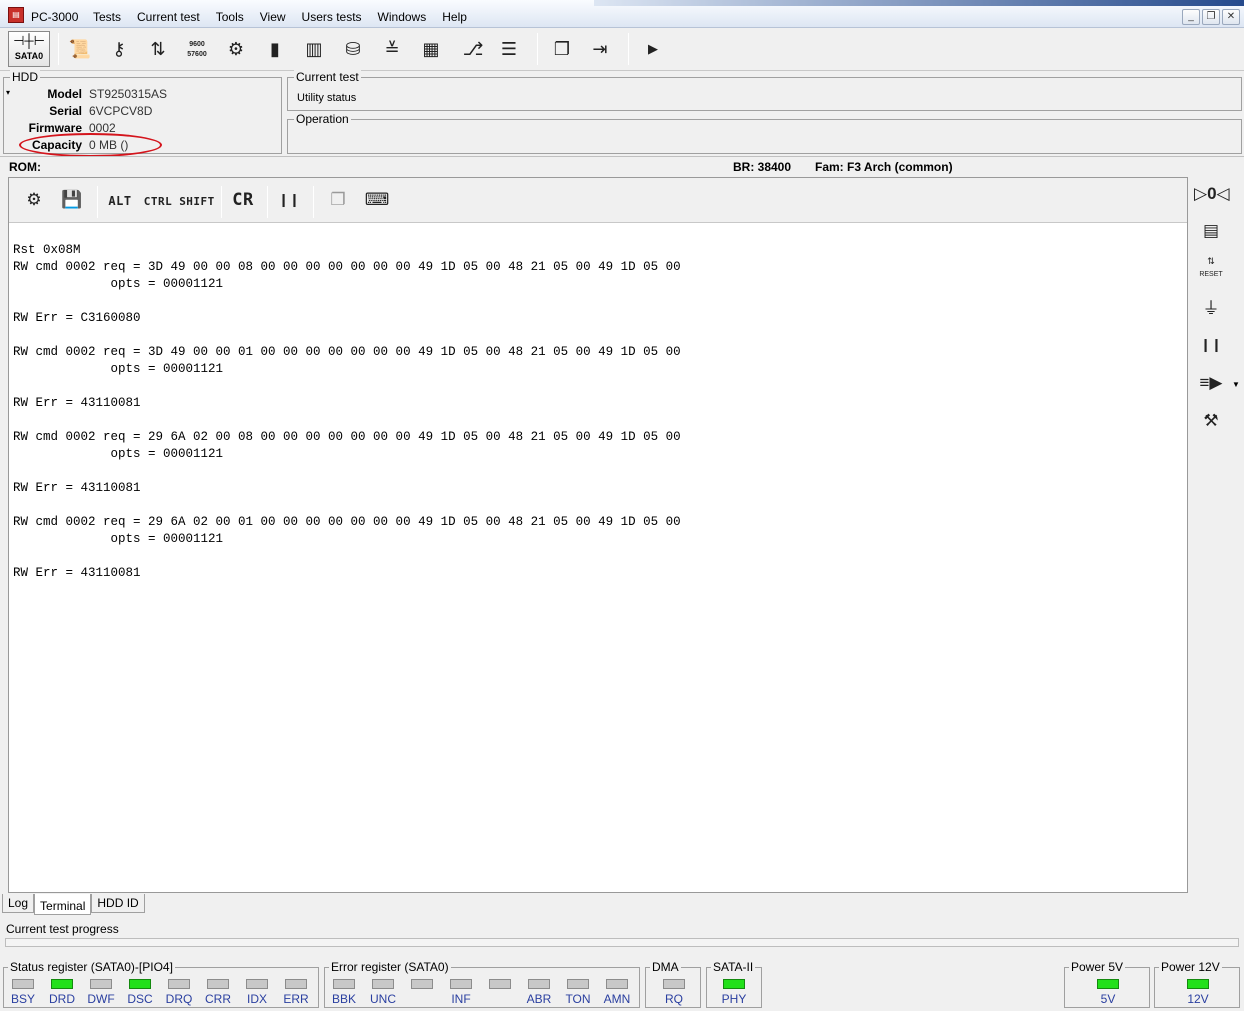  I want to click on menu-help: Help, so click(454, 17).